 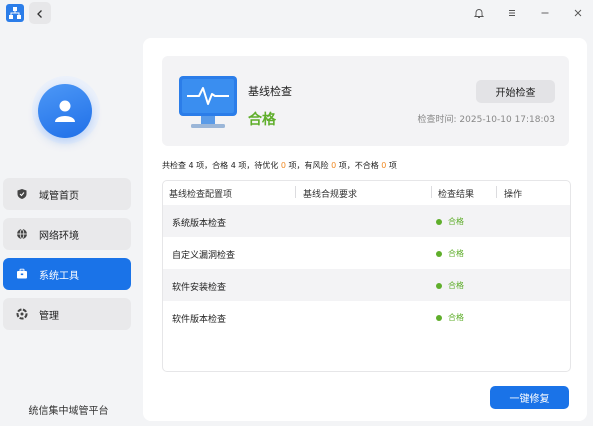 What do you see at coordinates (515, 91) in the screenshot?
I see `start-check-button: 开始检查` at bounding box center [515, 91].